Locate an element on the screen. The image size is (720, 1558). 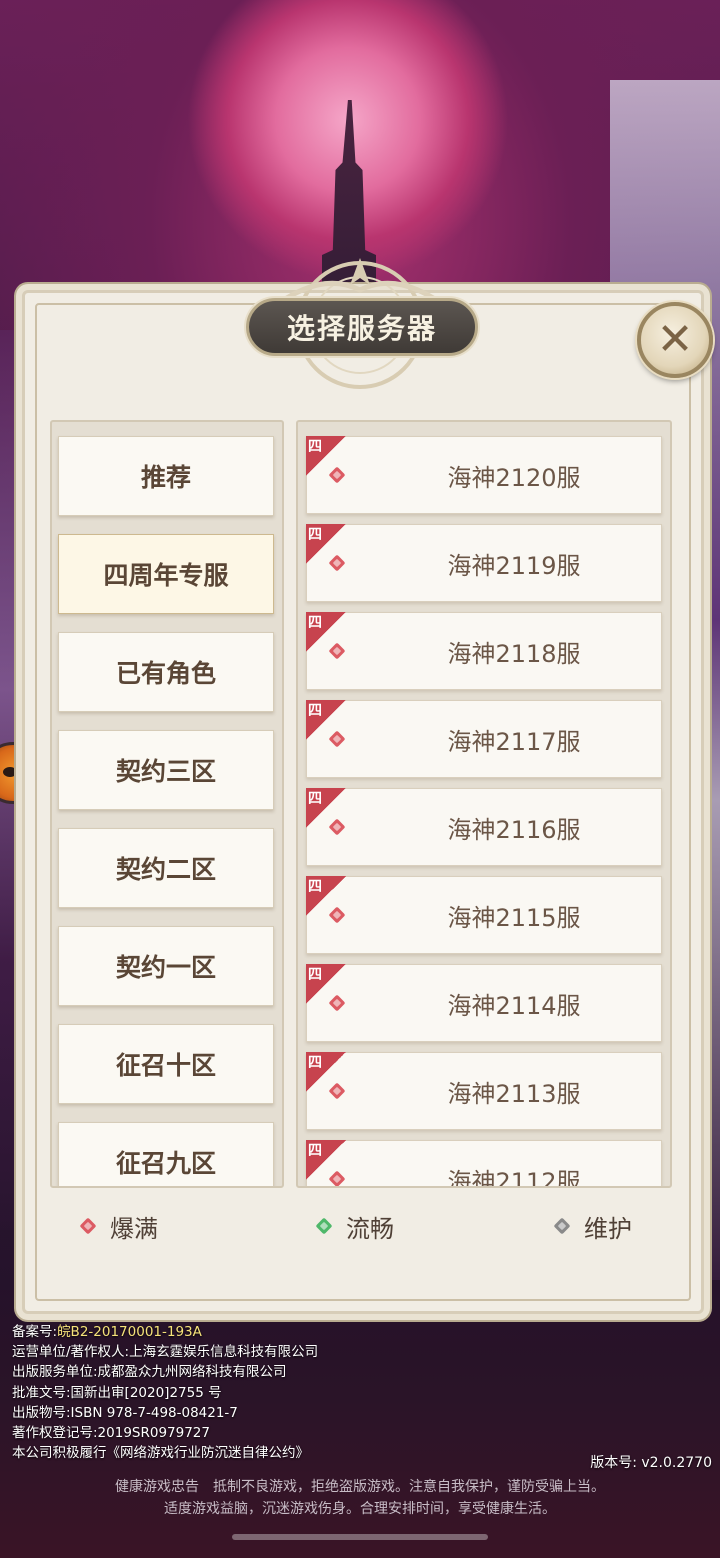
health-line: 适度游戏益脑，沉迷游戏伤身。合理安排时间，享受健康生活。 is located at coordinates (360, 1509).